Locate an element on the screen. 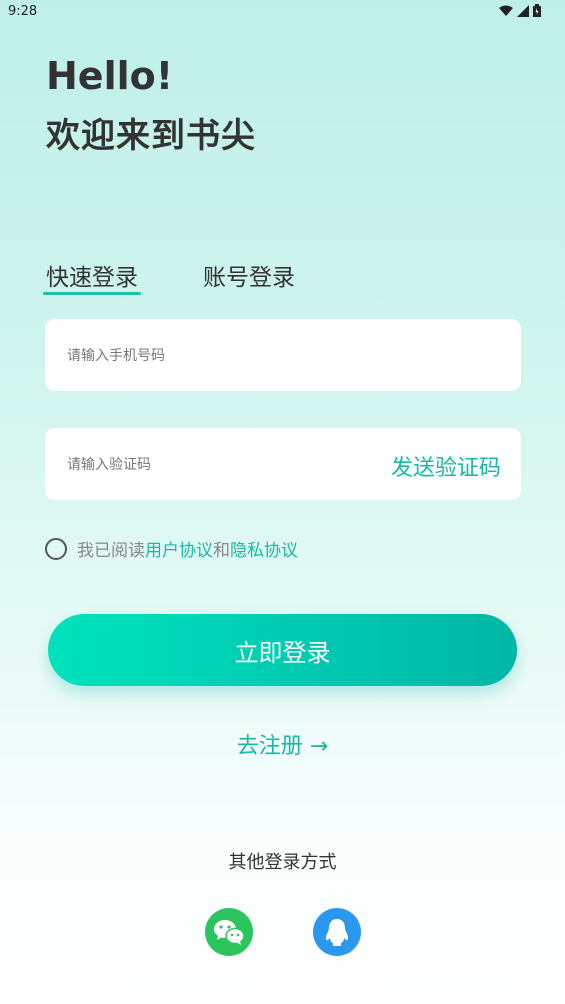 Image resolution: width=565 pixels, height=1004 pixels. code-field: 发送验证码 is located at coordinates (283, 465).